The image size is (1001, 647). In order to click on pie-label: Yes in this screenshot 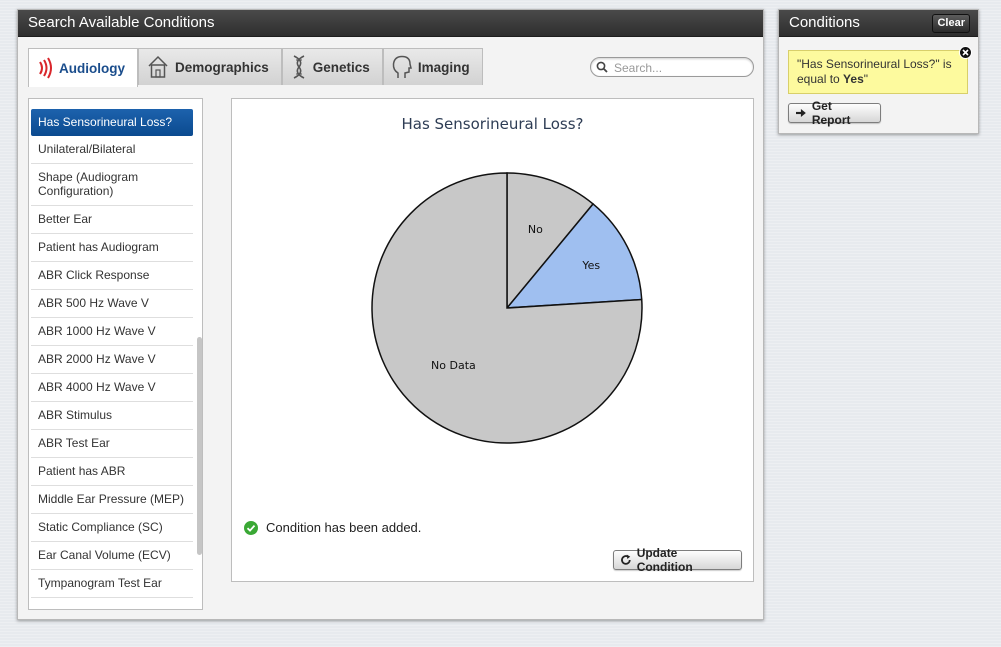, I will do `click(590, 265)`.